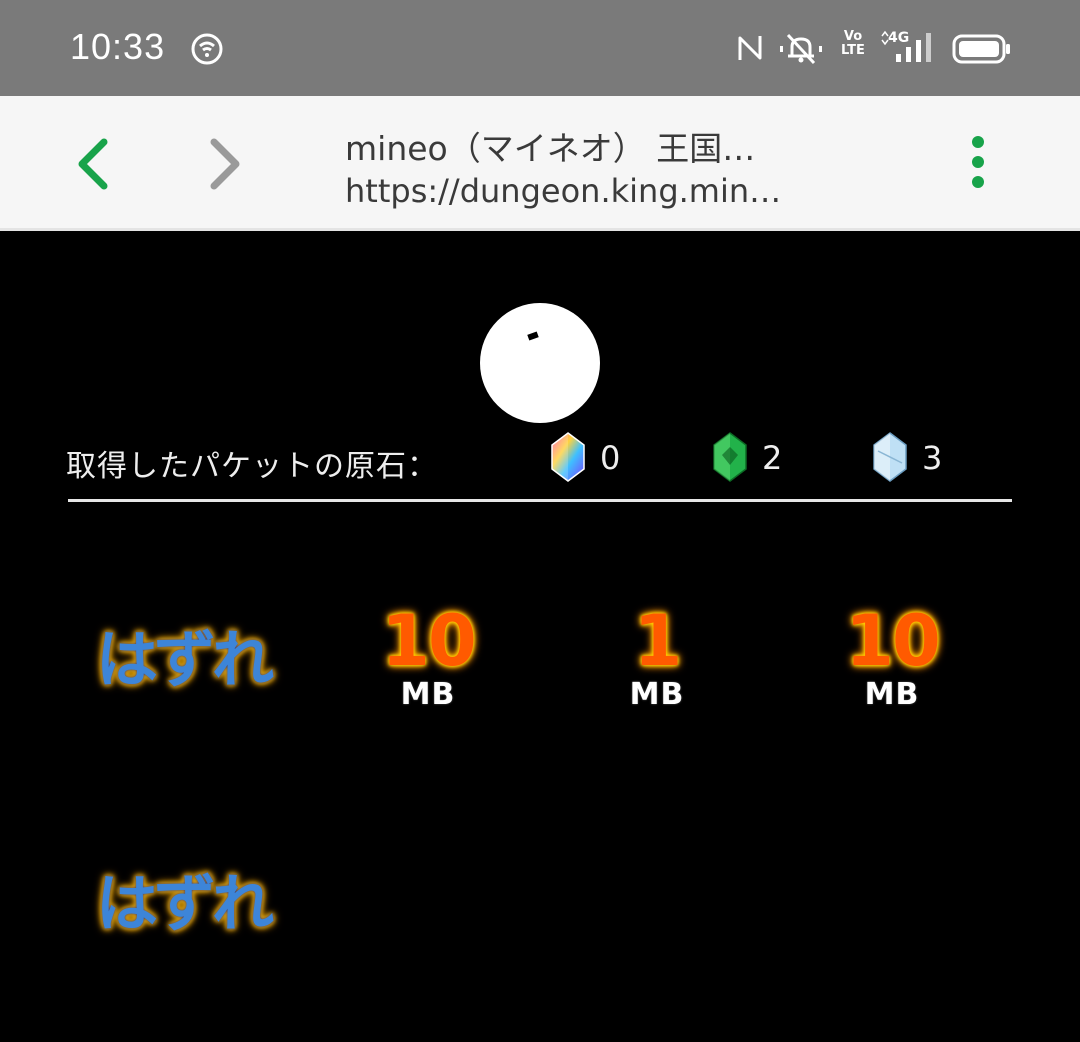  I want to click on ore-count-label: 取得したパケットの原石：, so click(252, 466).